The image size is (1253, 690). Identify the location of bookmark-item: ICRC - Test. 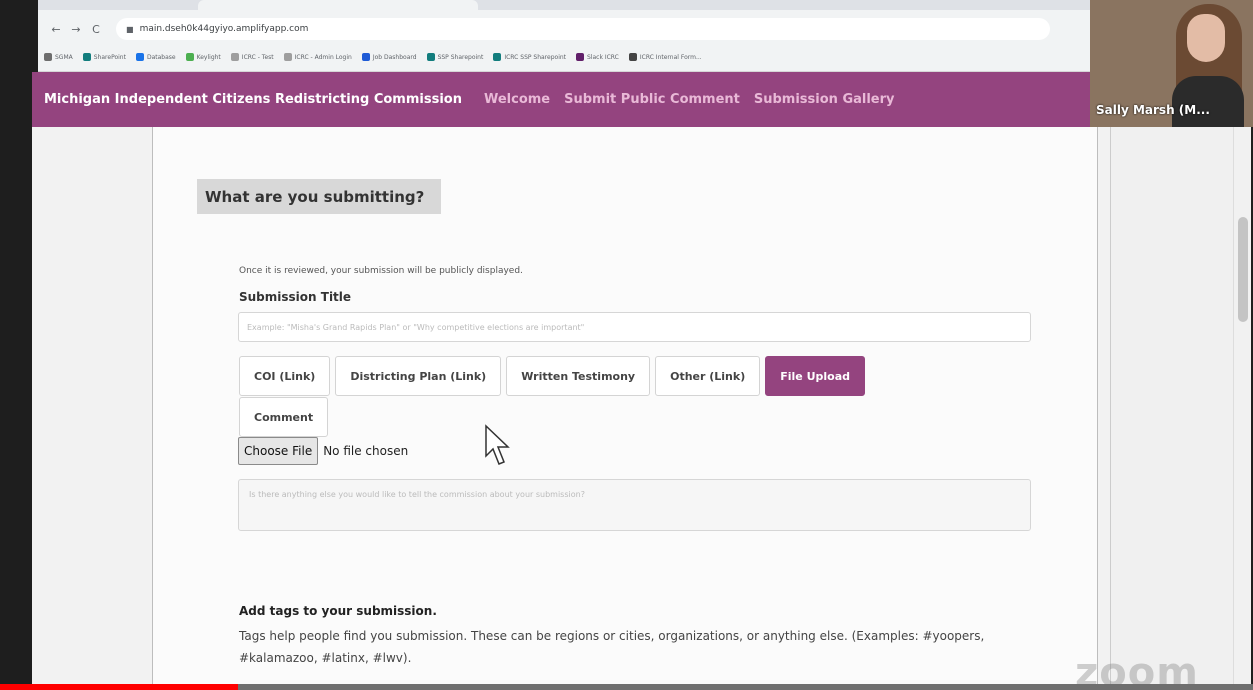
(252, 57).